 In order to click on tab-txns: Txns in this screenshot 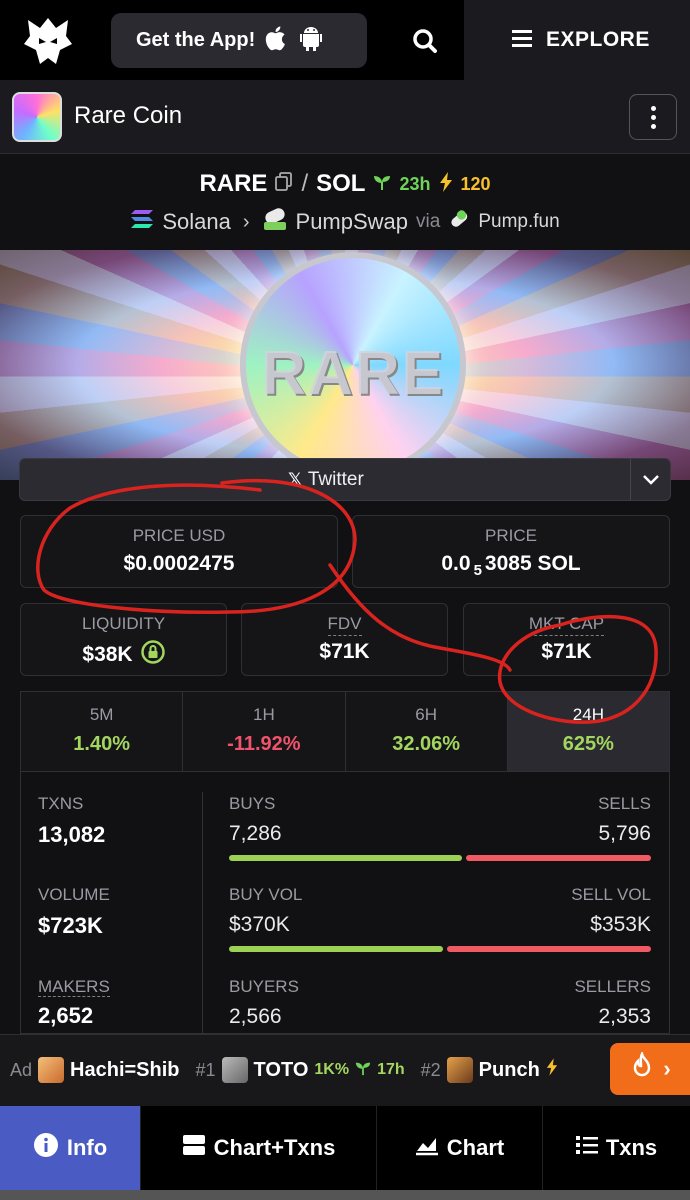, I will do `click(616, 1148)`.